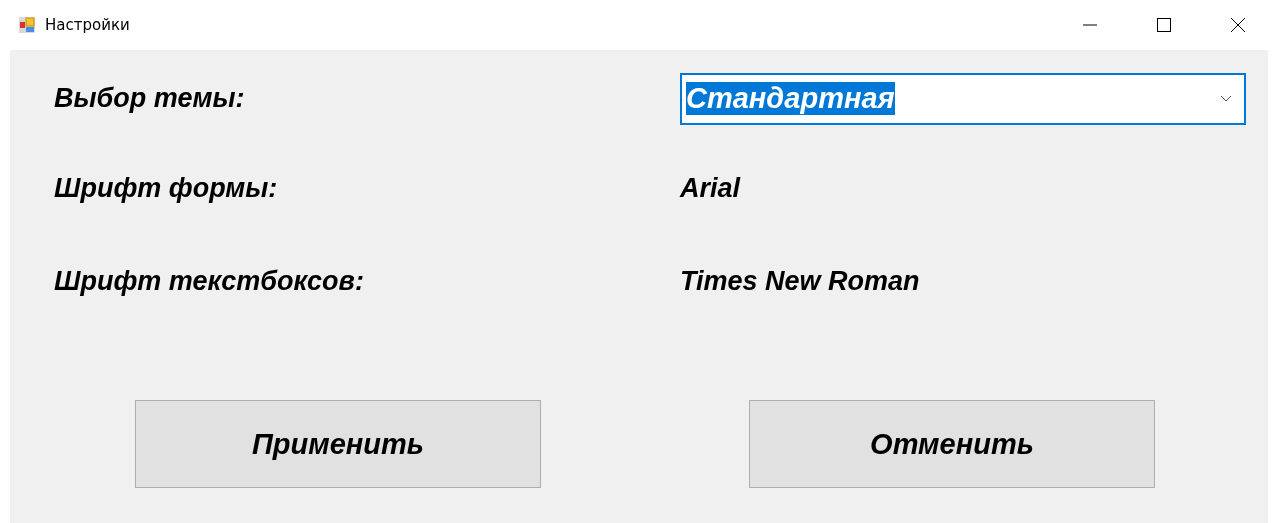 The height and width of the screenshot is (523, 1278). What do you see at coordinates (338, 444) in the screenshot?
I see `action-button: Применить` at bounding box center [338, 444].